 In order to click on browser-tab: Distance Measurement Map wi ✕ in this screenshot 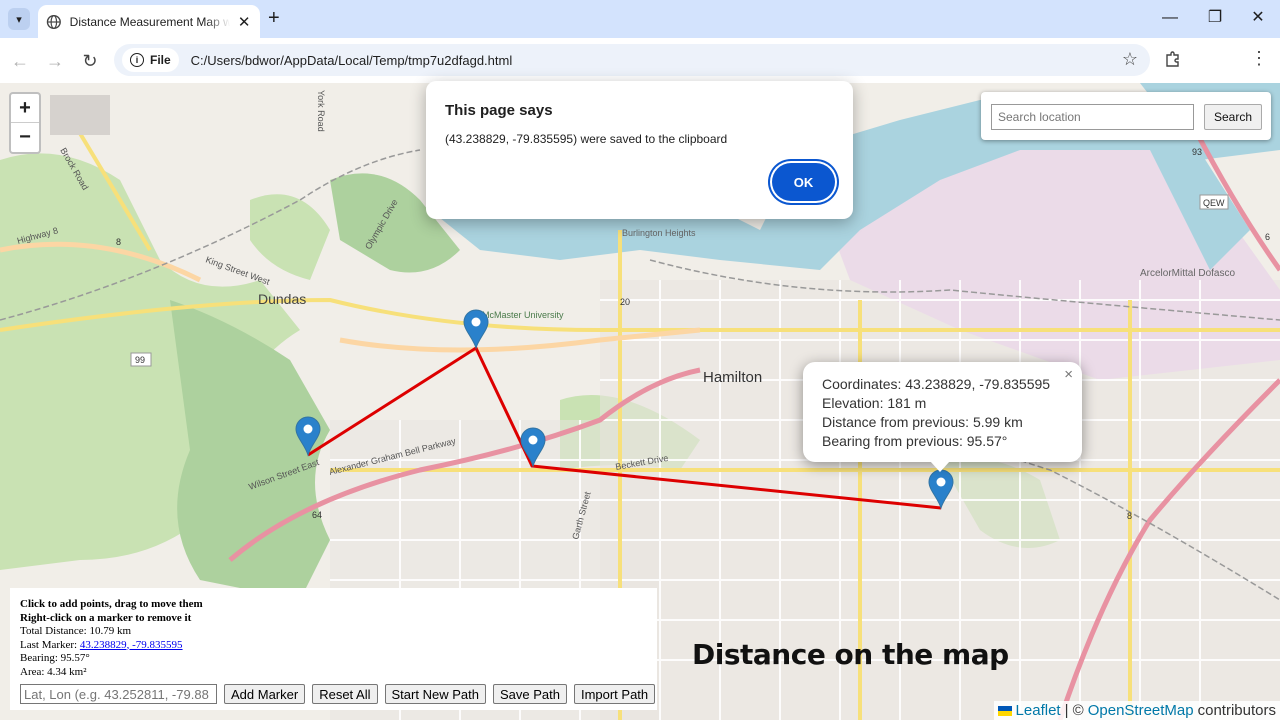, I will do `click(149, 21)`.